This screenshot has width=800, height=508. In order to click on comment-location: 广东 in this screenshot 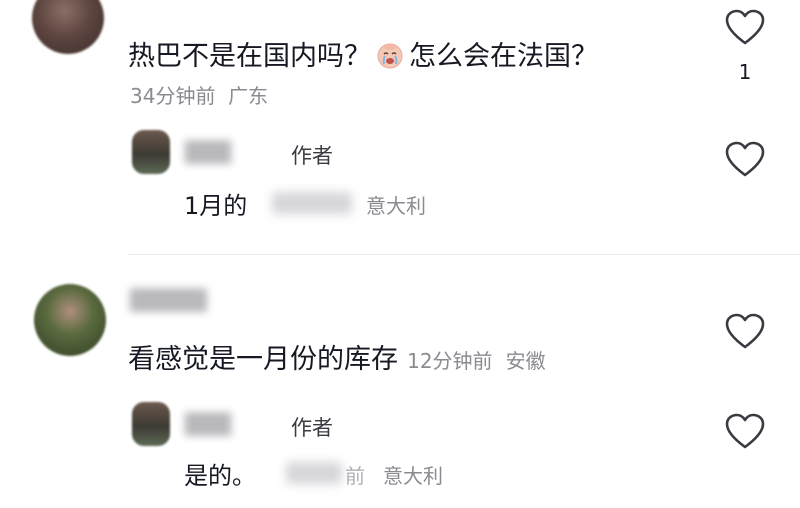, I will do `click(248, 96)`.